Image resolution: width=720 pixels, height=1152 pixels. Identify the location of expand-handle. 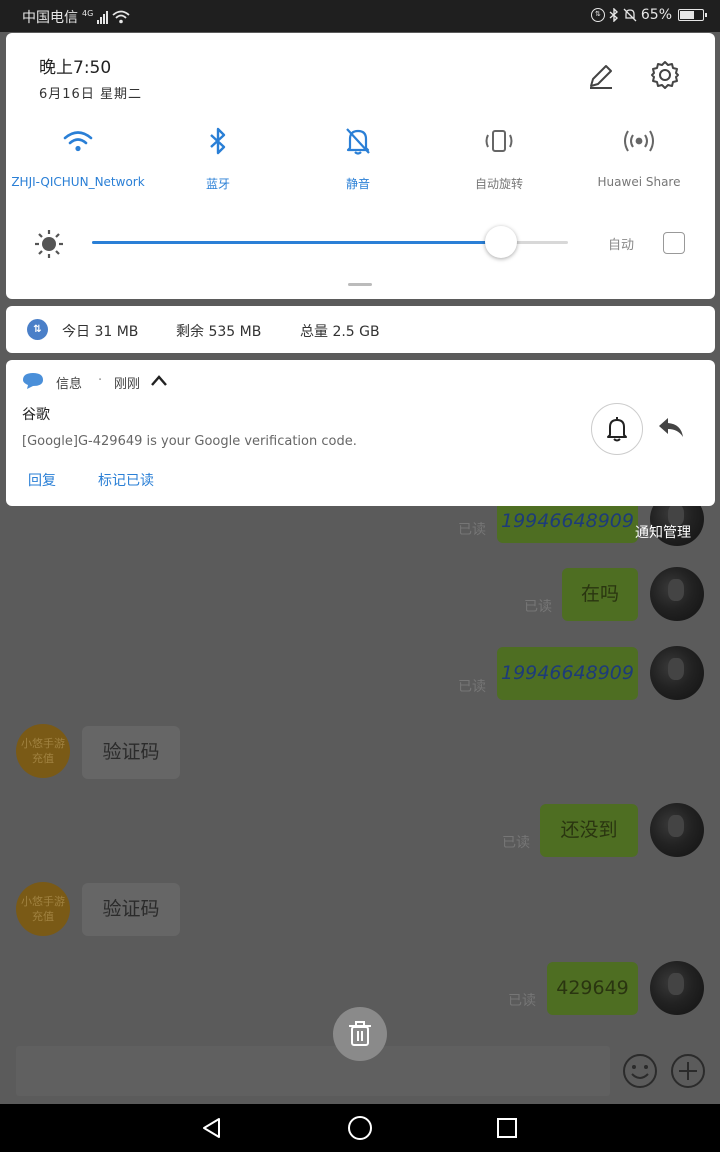
(360, 284).